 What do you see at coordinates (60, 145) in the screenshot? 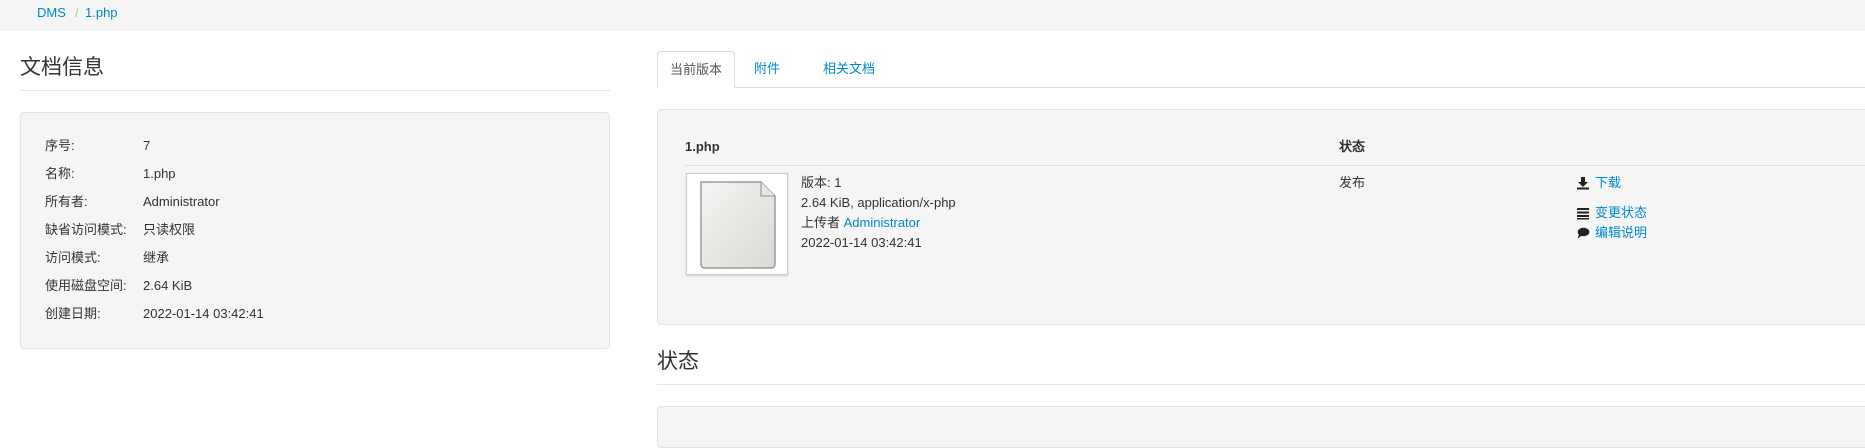
I see `info-label: 序号:` at bounding box center [60, 145].